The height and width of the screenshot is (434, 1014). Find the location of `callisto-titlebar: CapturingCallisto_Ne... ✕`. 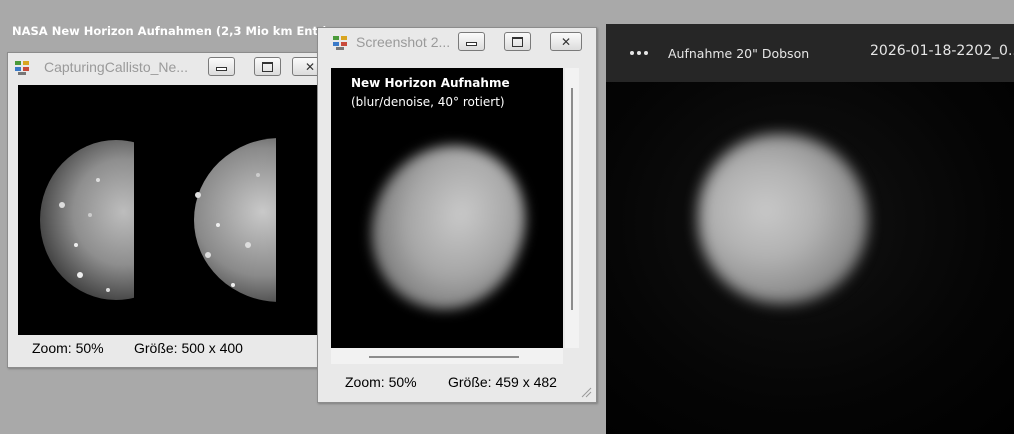

callisto-titlebar: CapturingCallisto_Ne... ✕ is located at coordinates (168, 68).